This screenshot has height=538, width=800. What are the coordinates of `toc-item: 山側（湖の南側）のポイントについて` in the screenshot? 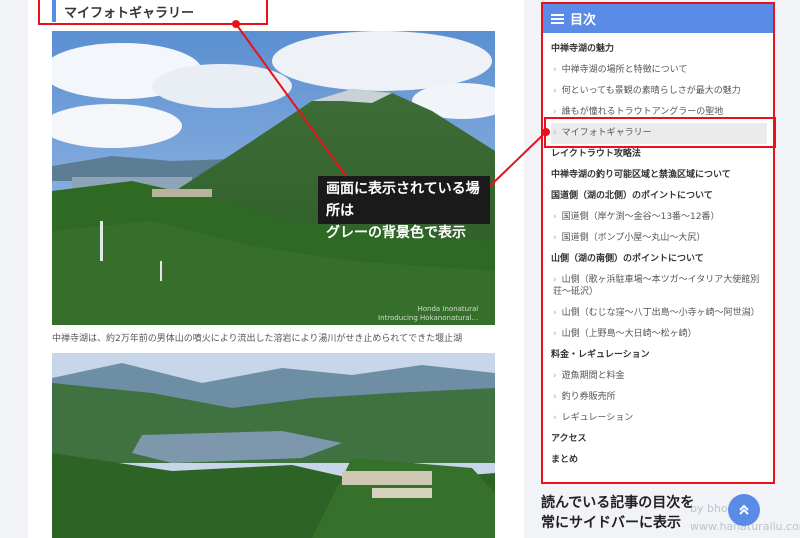 It's located at (659, 259).